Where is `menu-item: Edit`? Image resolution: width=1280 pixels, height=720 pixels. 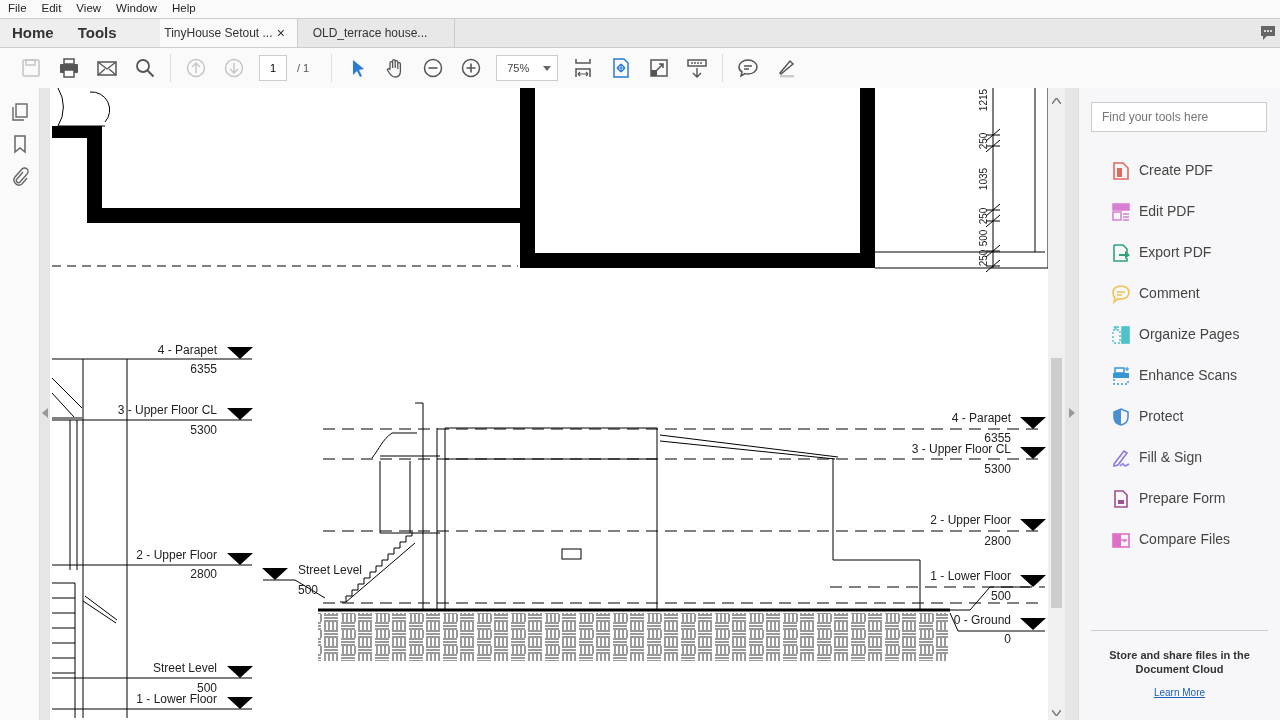
menu-item: Edit is located at coordinates (51, 9).